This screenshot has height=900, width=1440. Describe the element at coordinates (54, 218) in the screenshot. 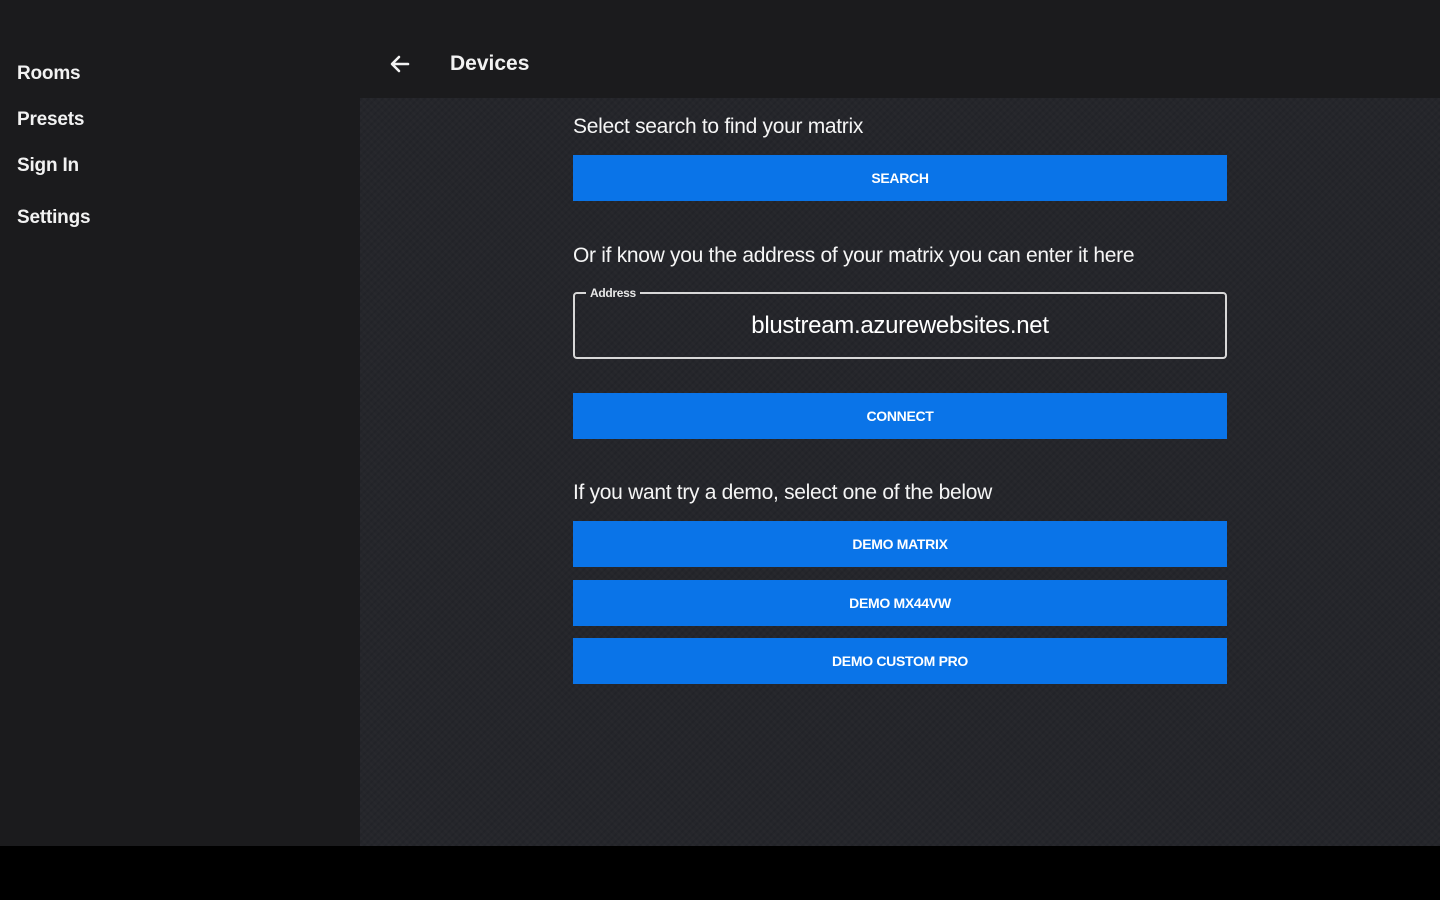

I see `sidebar-item-settings: Settings` at that location.